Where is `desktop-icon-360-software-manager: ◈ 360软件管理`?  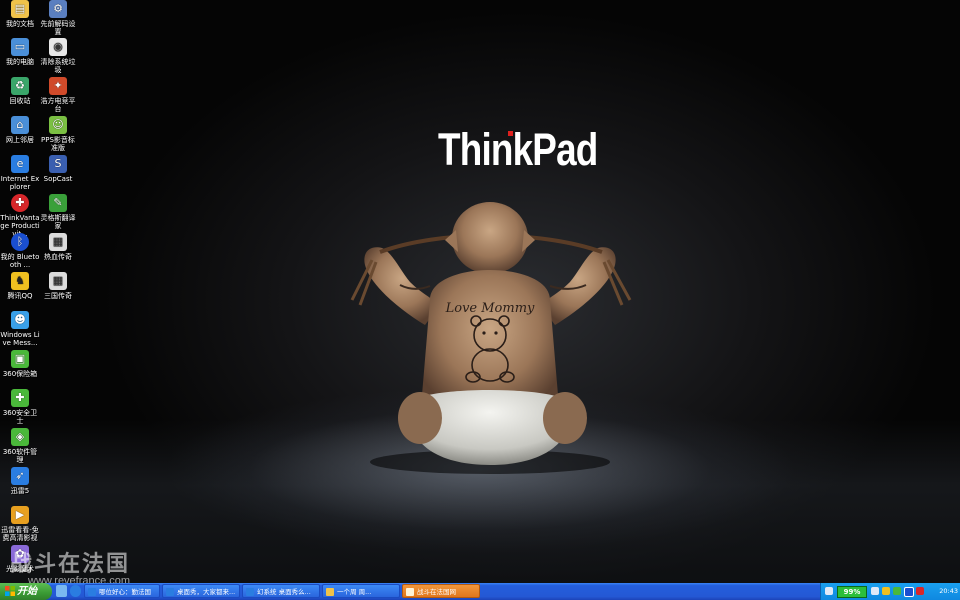
desktop-icon-360-software-manager: ◈ 360软件管理 is located at coordinates (20, 446).